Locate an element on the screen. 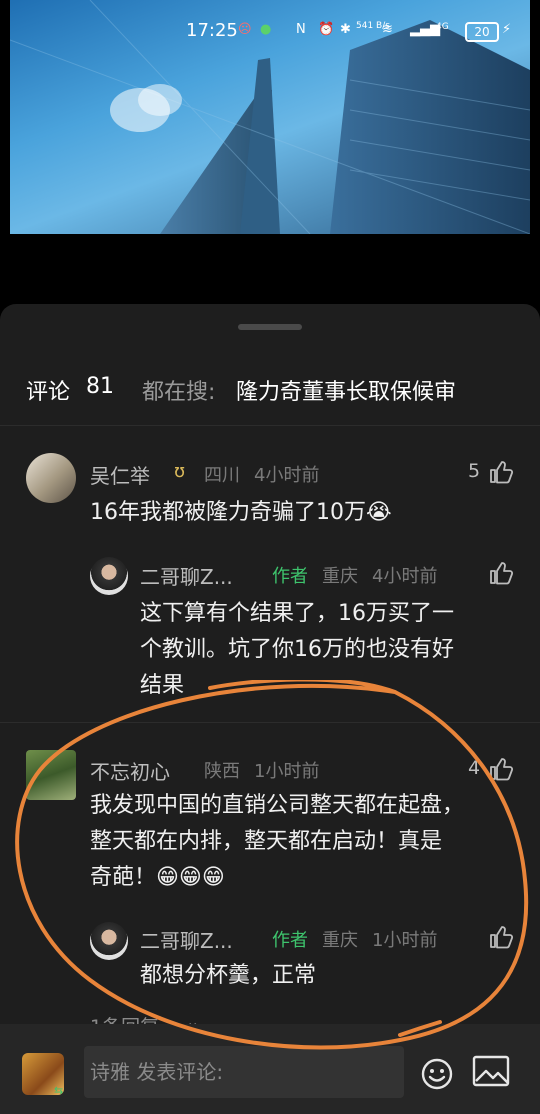 The image size is (540, 1114). like-count: 4 is located at coordinates (474, 768).